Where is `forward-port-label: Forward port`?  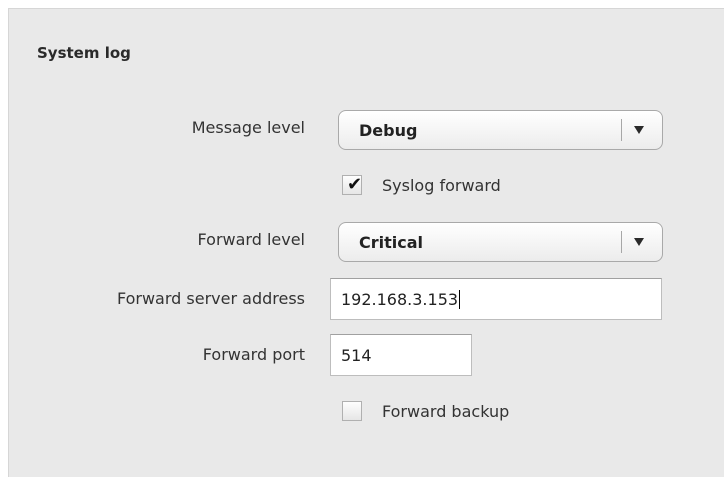
forward-port-label: Forward port is located at coordinates (253, 354).